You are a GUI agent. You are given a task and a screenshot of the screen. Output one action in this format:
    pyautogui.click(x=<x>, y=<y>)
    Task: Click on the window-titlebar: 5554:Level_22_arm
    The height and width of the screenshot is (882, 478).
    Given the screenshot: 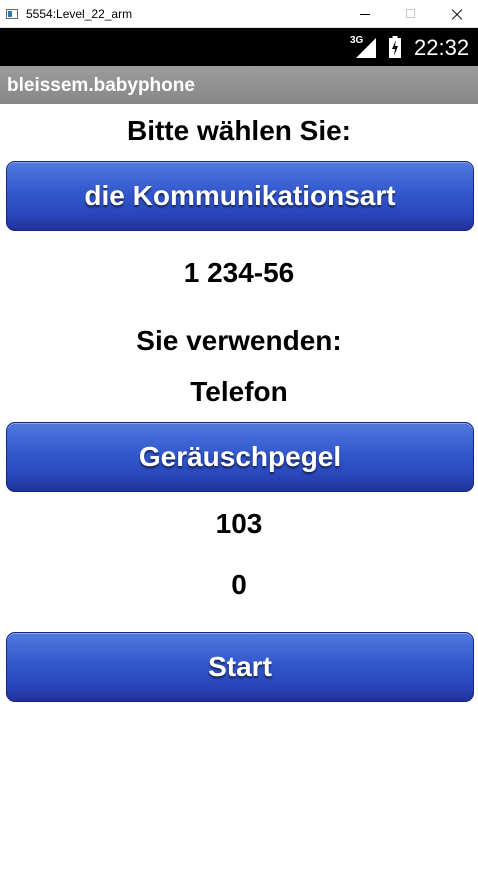 What is the action you would take?
    pyautogui.click(x=239, y=14)
    